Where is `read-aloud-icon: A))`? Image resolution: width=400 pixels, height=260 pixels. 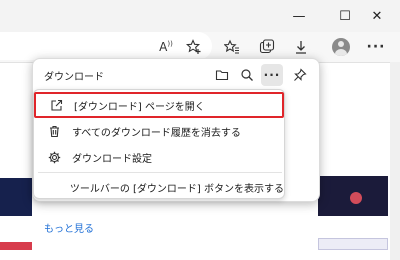
read-aloud-icon: A)) is located at coordinates (166, 47).